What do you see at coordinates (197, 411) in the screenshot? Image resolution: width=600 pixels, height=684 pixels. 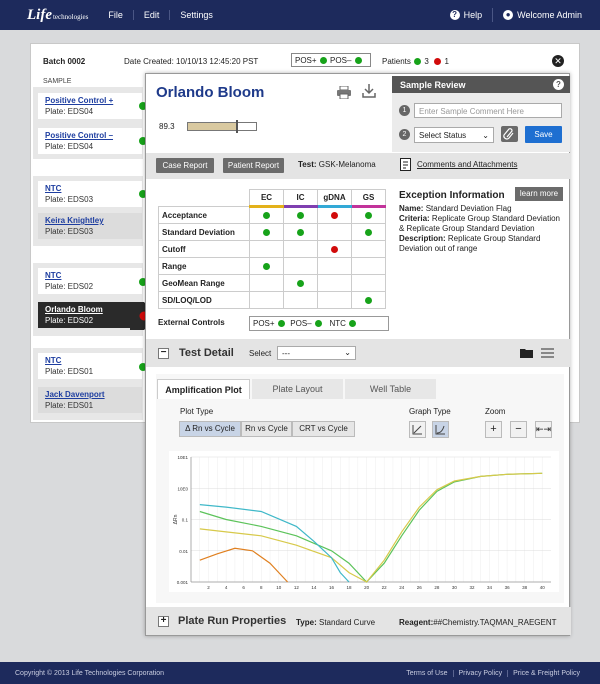 I see `plot-type-label: Plot Type` at bounding box center [197, 411].